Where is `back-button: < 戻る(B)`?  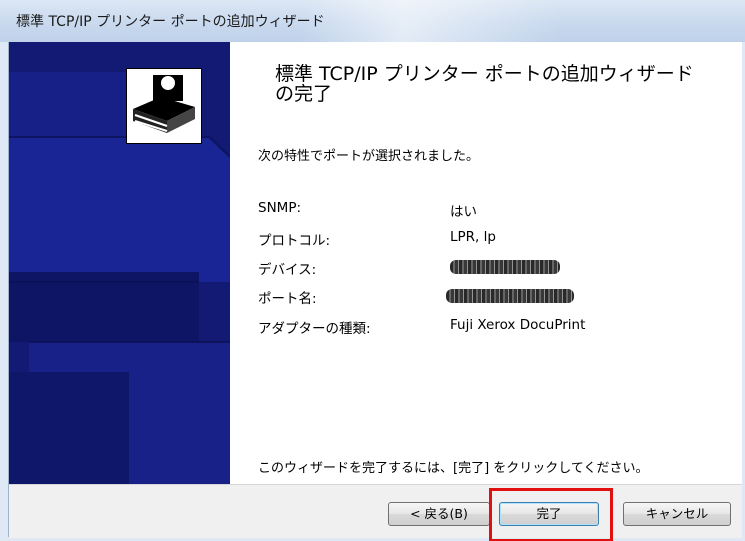
back-button: < 戻る(B) is located at coordinates (439, 514).